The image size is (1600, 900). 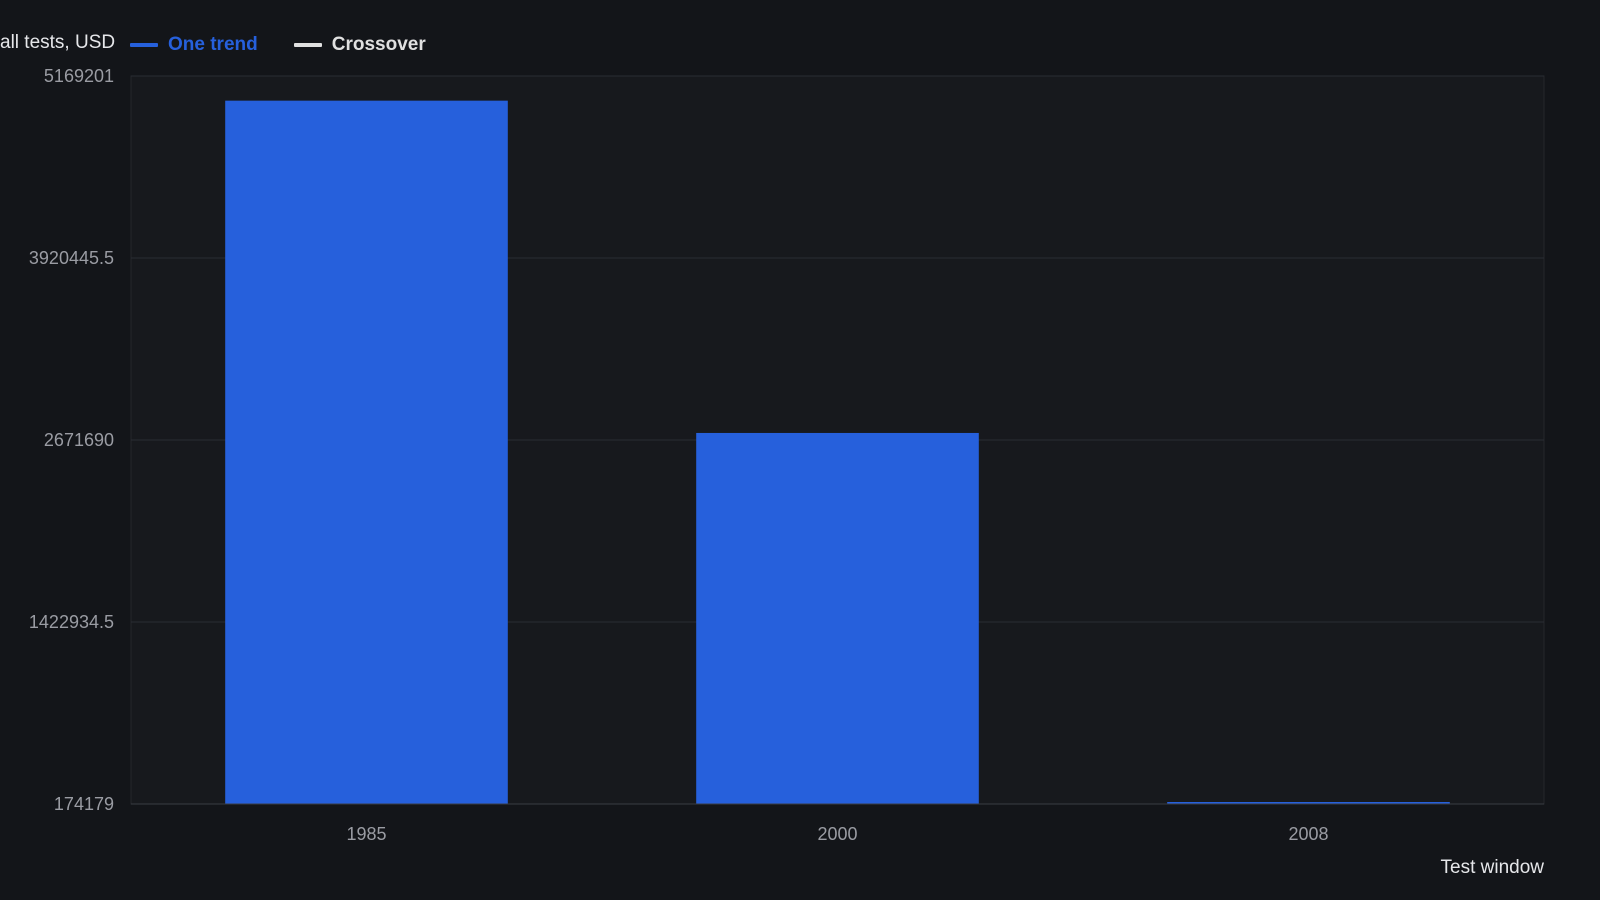 I want to click on y-tick-label: 2671690, so click(x=79, y=440).